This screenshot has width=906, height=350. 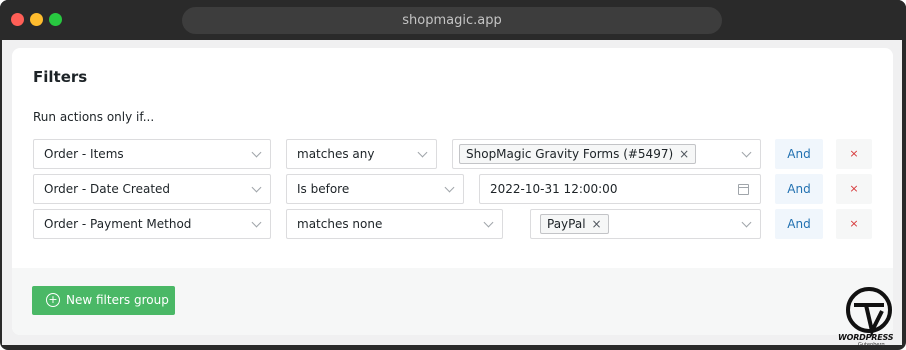 I want to click on selected-tag: ShopMagic Gravity Forms (#5497) ×, so click(x=578, y=154).